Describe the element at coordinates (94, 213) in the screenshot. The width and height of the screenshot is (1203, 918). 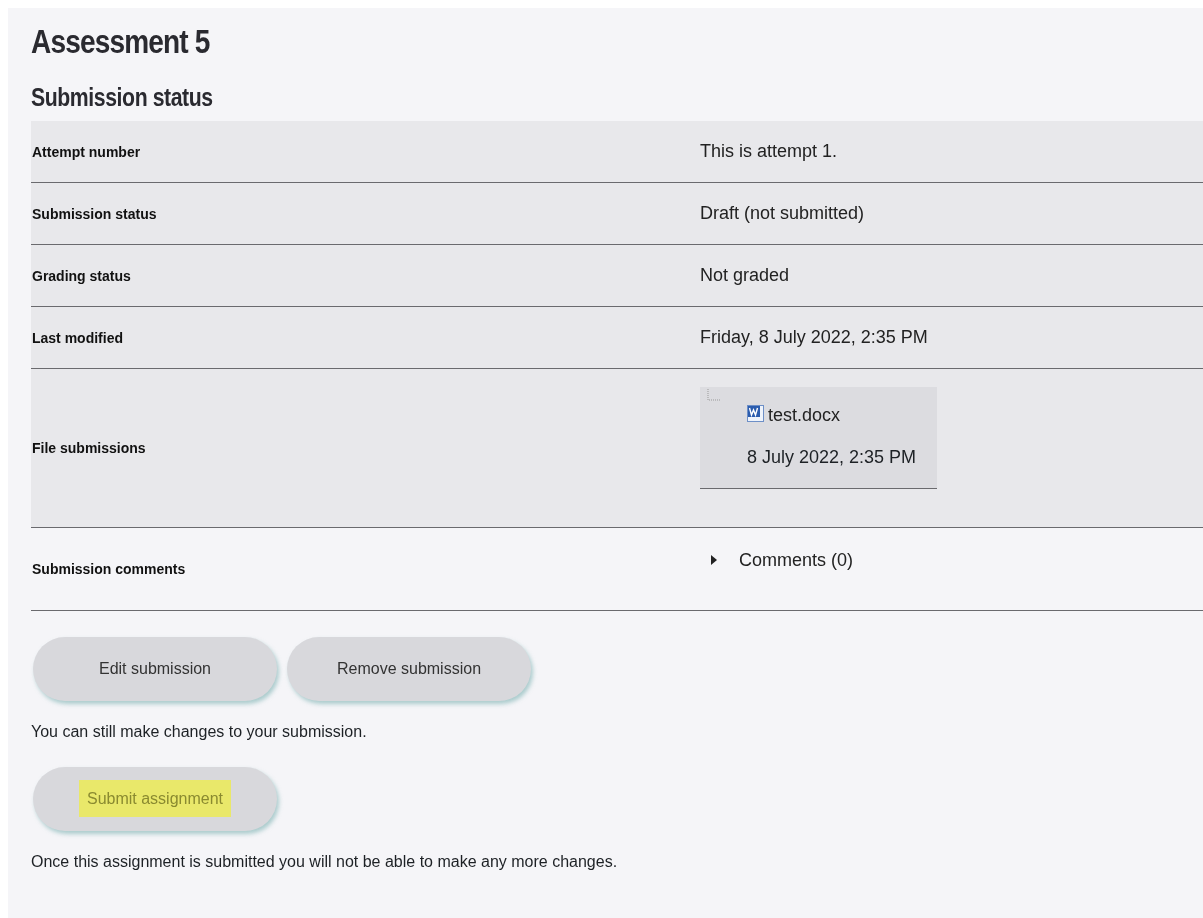
I see `row-label: Submission status` at that location.